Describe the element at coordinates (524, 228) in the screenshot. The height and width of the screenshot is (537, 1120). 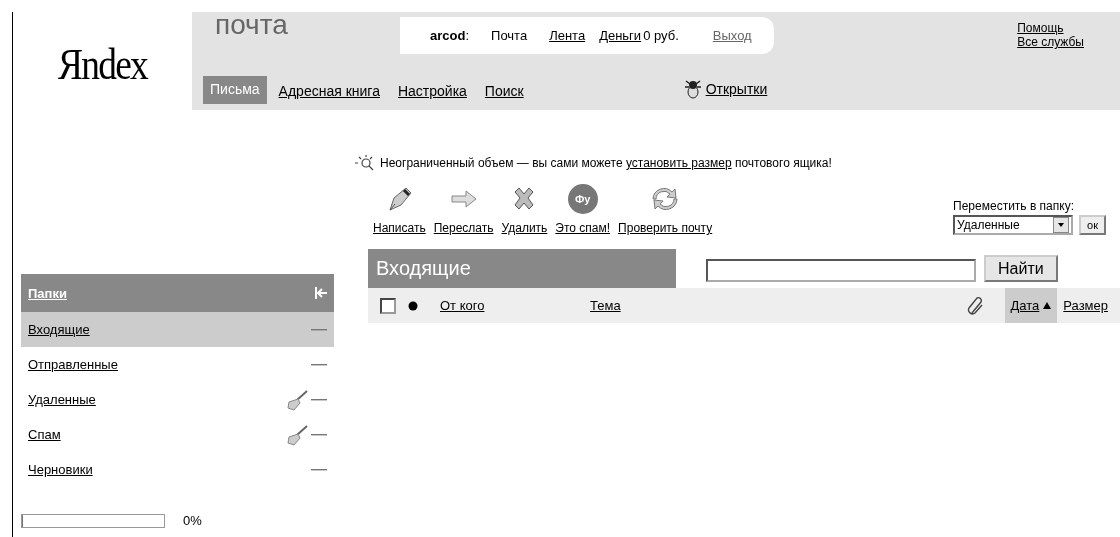
I see `toolbar-link: Удалить` at that location.